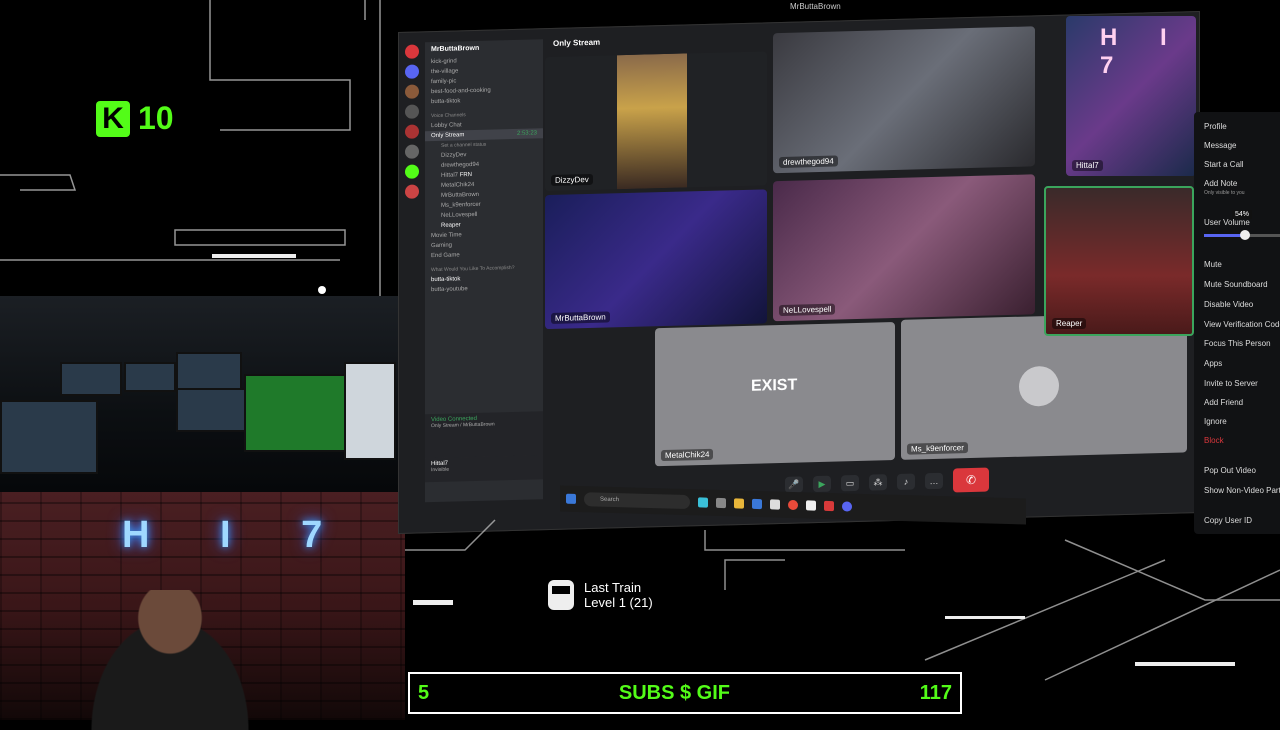  Describe the element at coordinates (656, 121) in the screenshot. I see `video-tile-dizzydev: DizzyDev` at that location.